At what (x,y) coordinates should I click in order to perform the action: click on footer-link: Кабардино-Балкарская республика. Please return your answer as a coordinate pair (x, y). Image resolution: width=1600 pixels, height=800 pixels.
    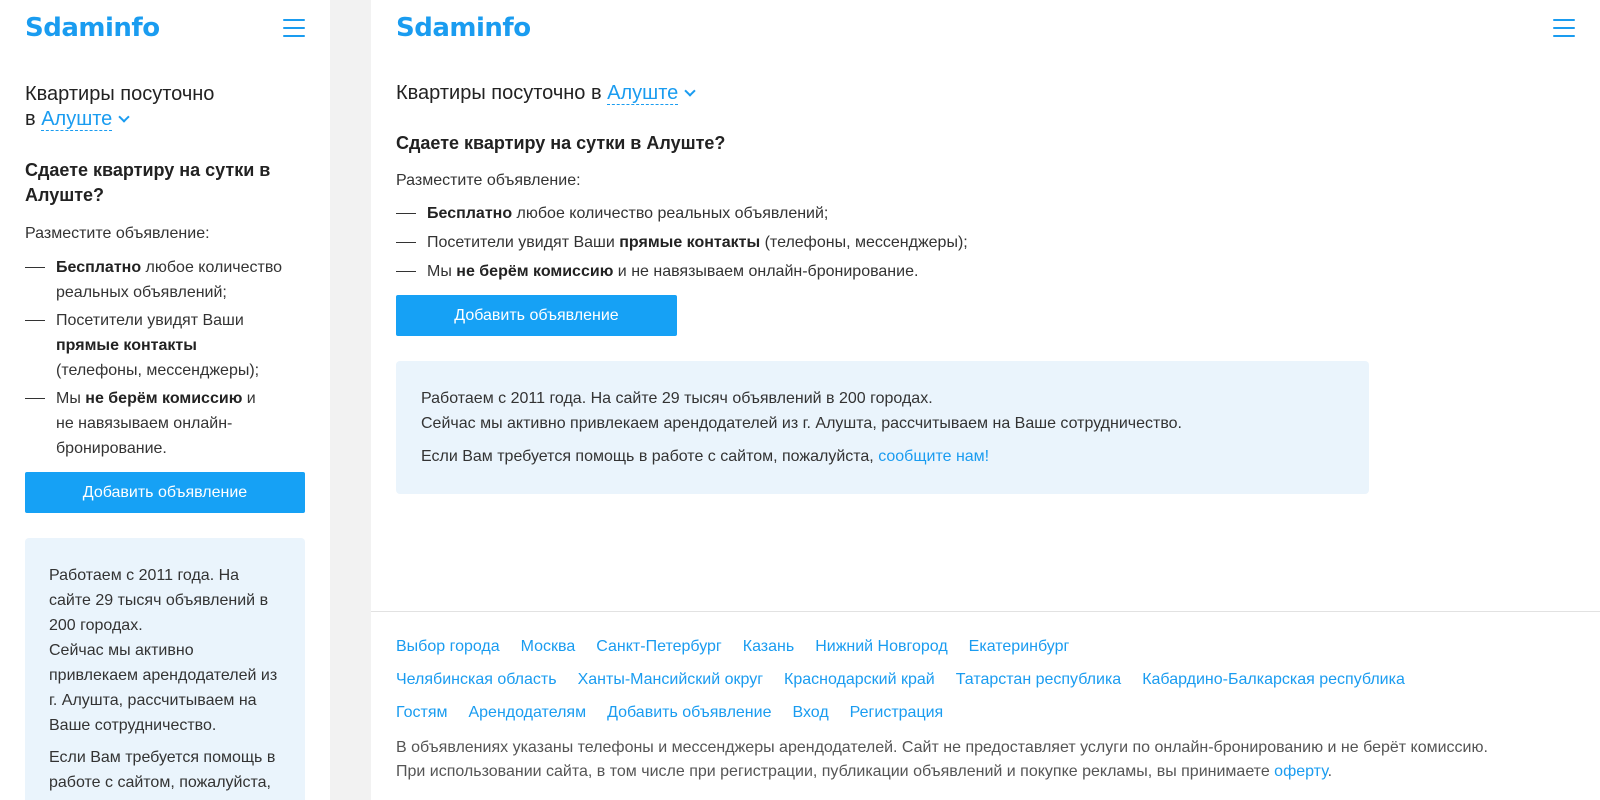
    Looking at the image, I should click on (1273, 680).